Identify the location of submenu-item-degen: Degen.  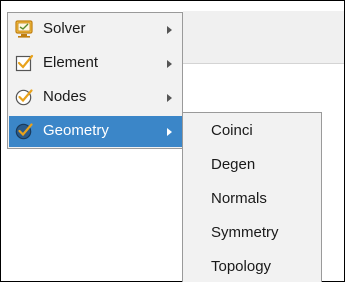
(252, 165).